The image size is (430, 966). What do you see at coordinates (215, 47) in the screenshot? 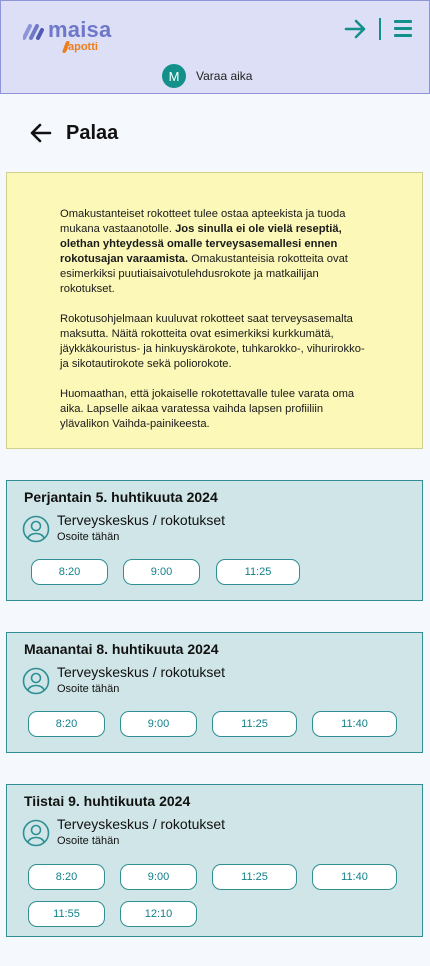
I see `app-header: maisa apotti M Varaa aika` at bounding box center [215, 47].